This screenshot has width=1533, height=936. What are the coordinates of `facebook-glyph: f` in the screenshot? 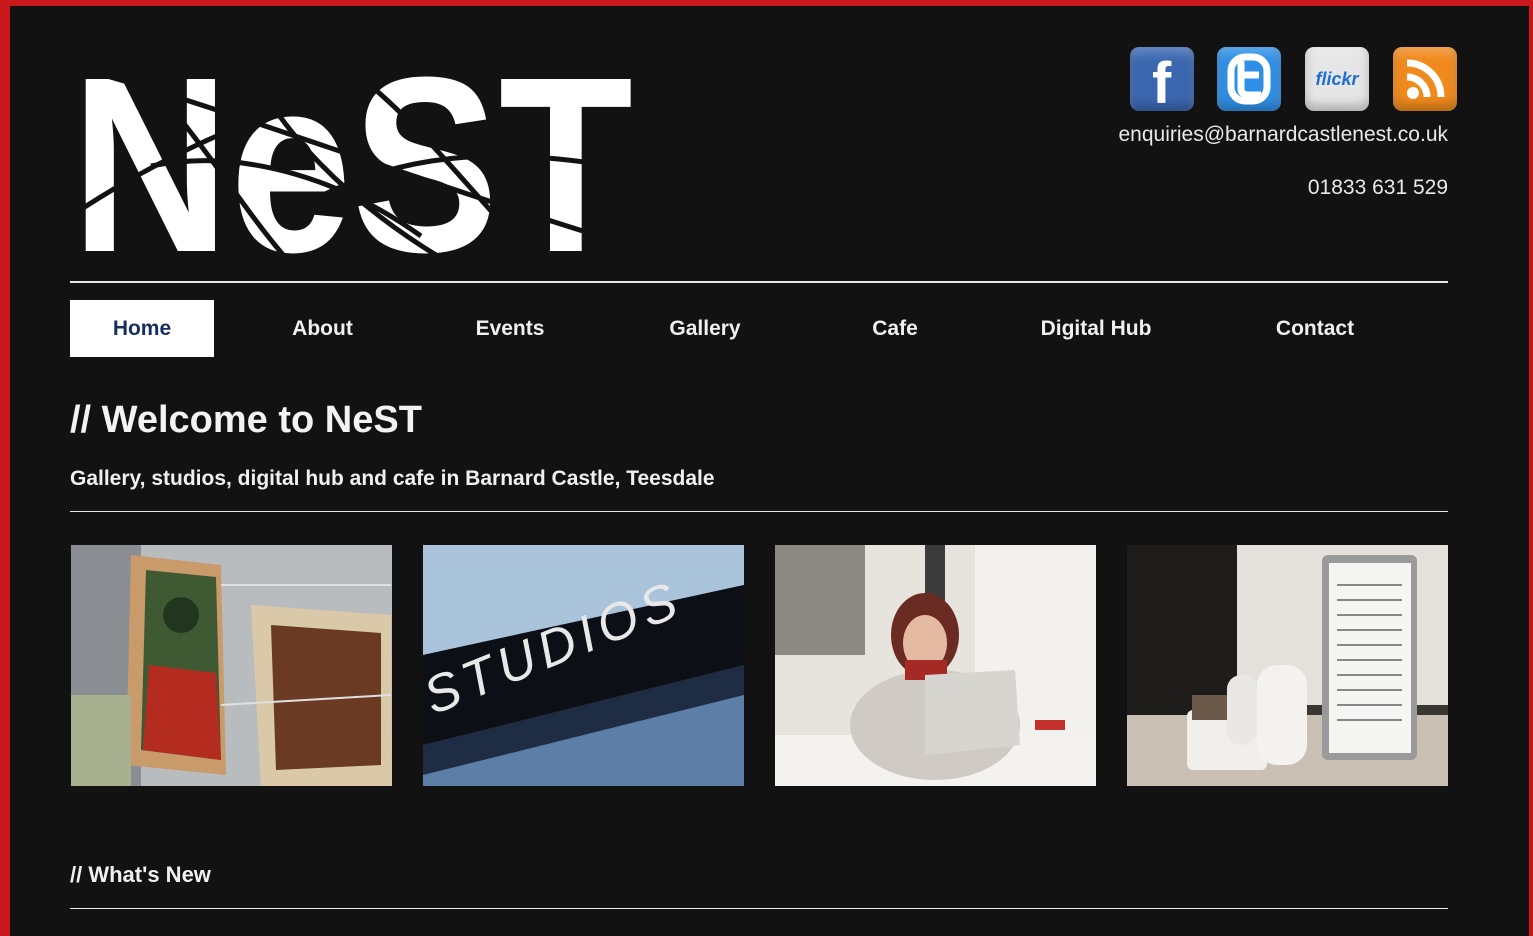 It's located at (1162, 81).